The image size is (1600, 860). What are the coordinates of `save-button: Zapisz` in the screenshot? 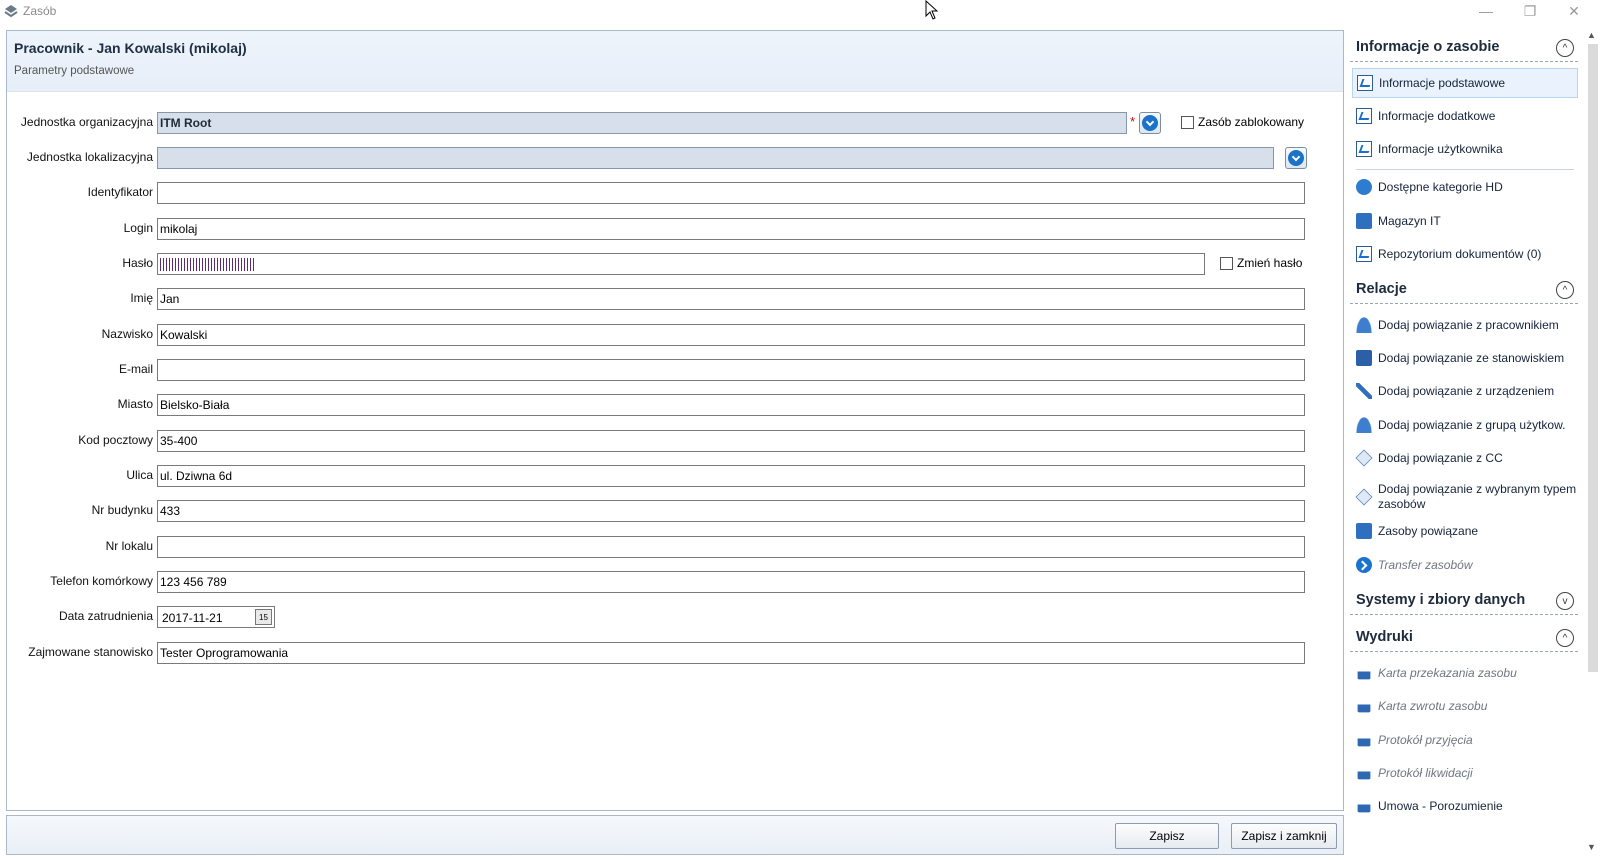 It's located at (1167, 836).